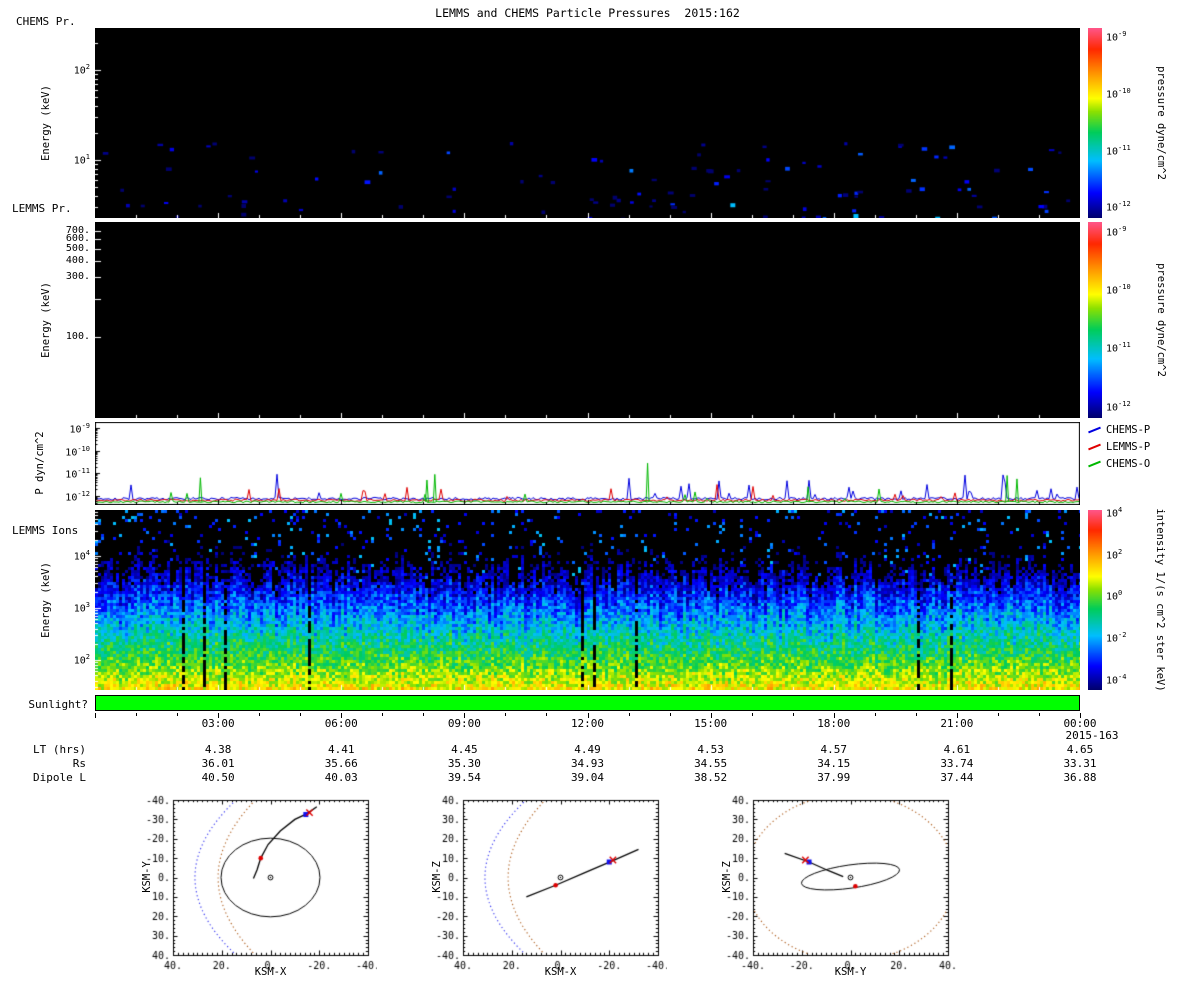  I want to click on colorbar-tick-label: 102, so click(1114, 554).